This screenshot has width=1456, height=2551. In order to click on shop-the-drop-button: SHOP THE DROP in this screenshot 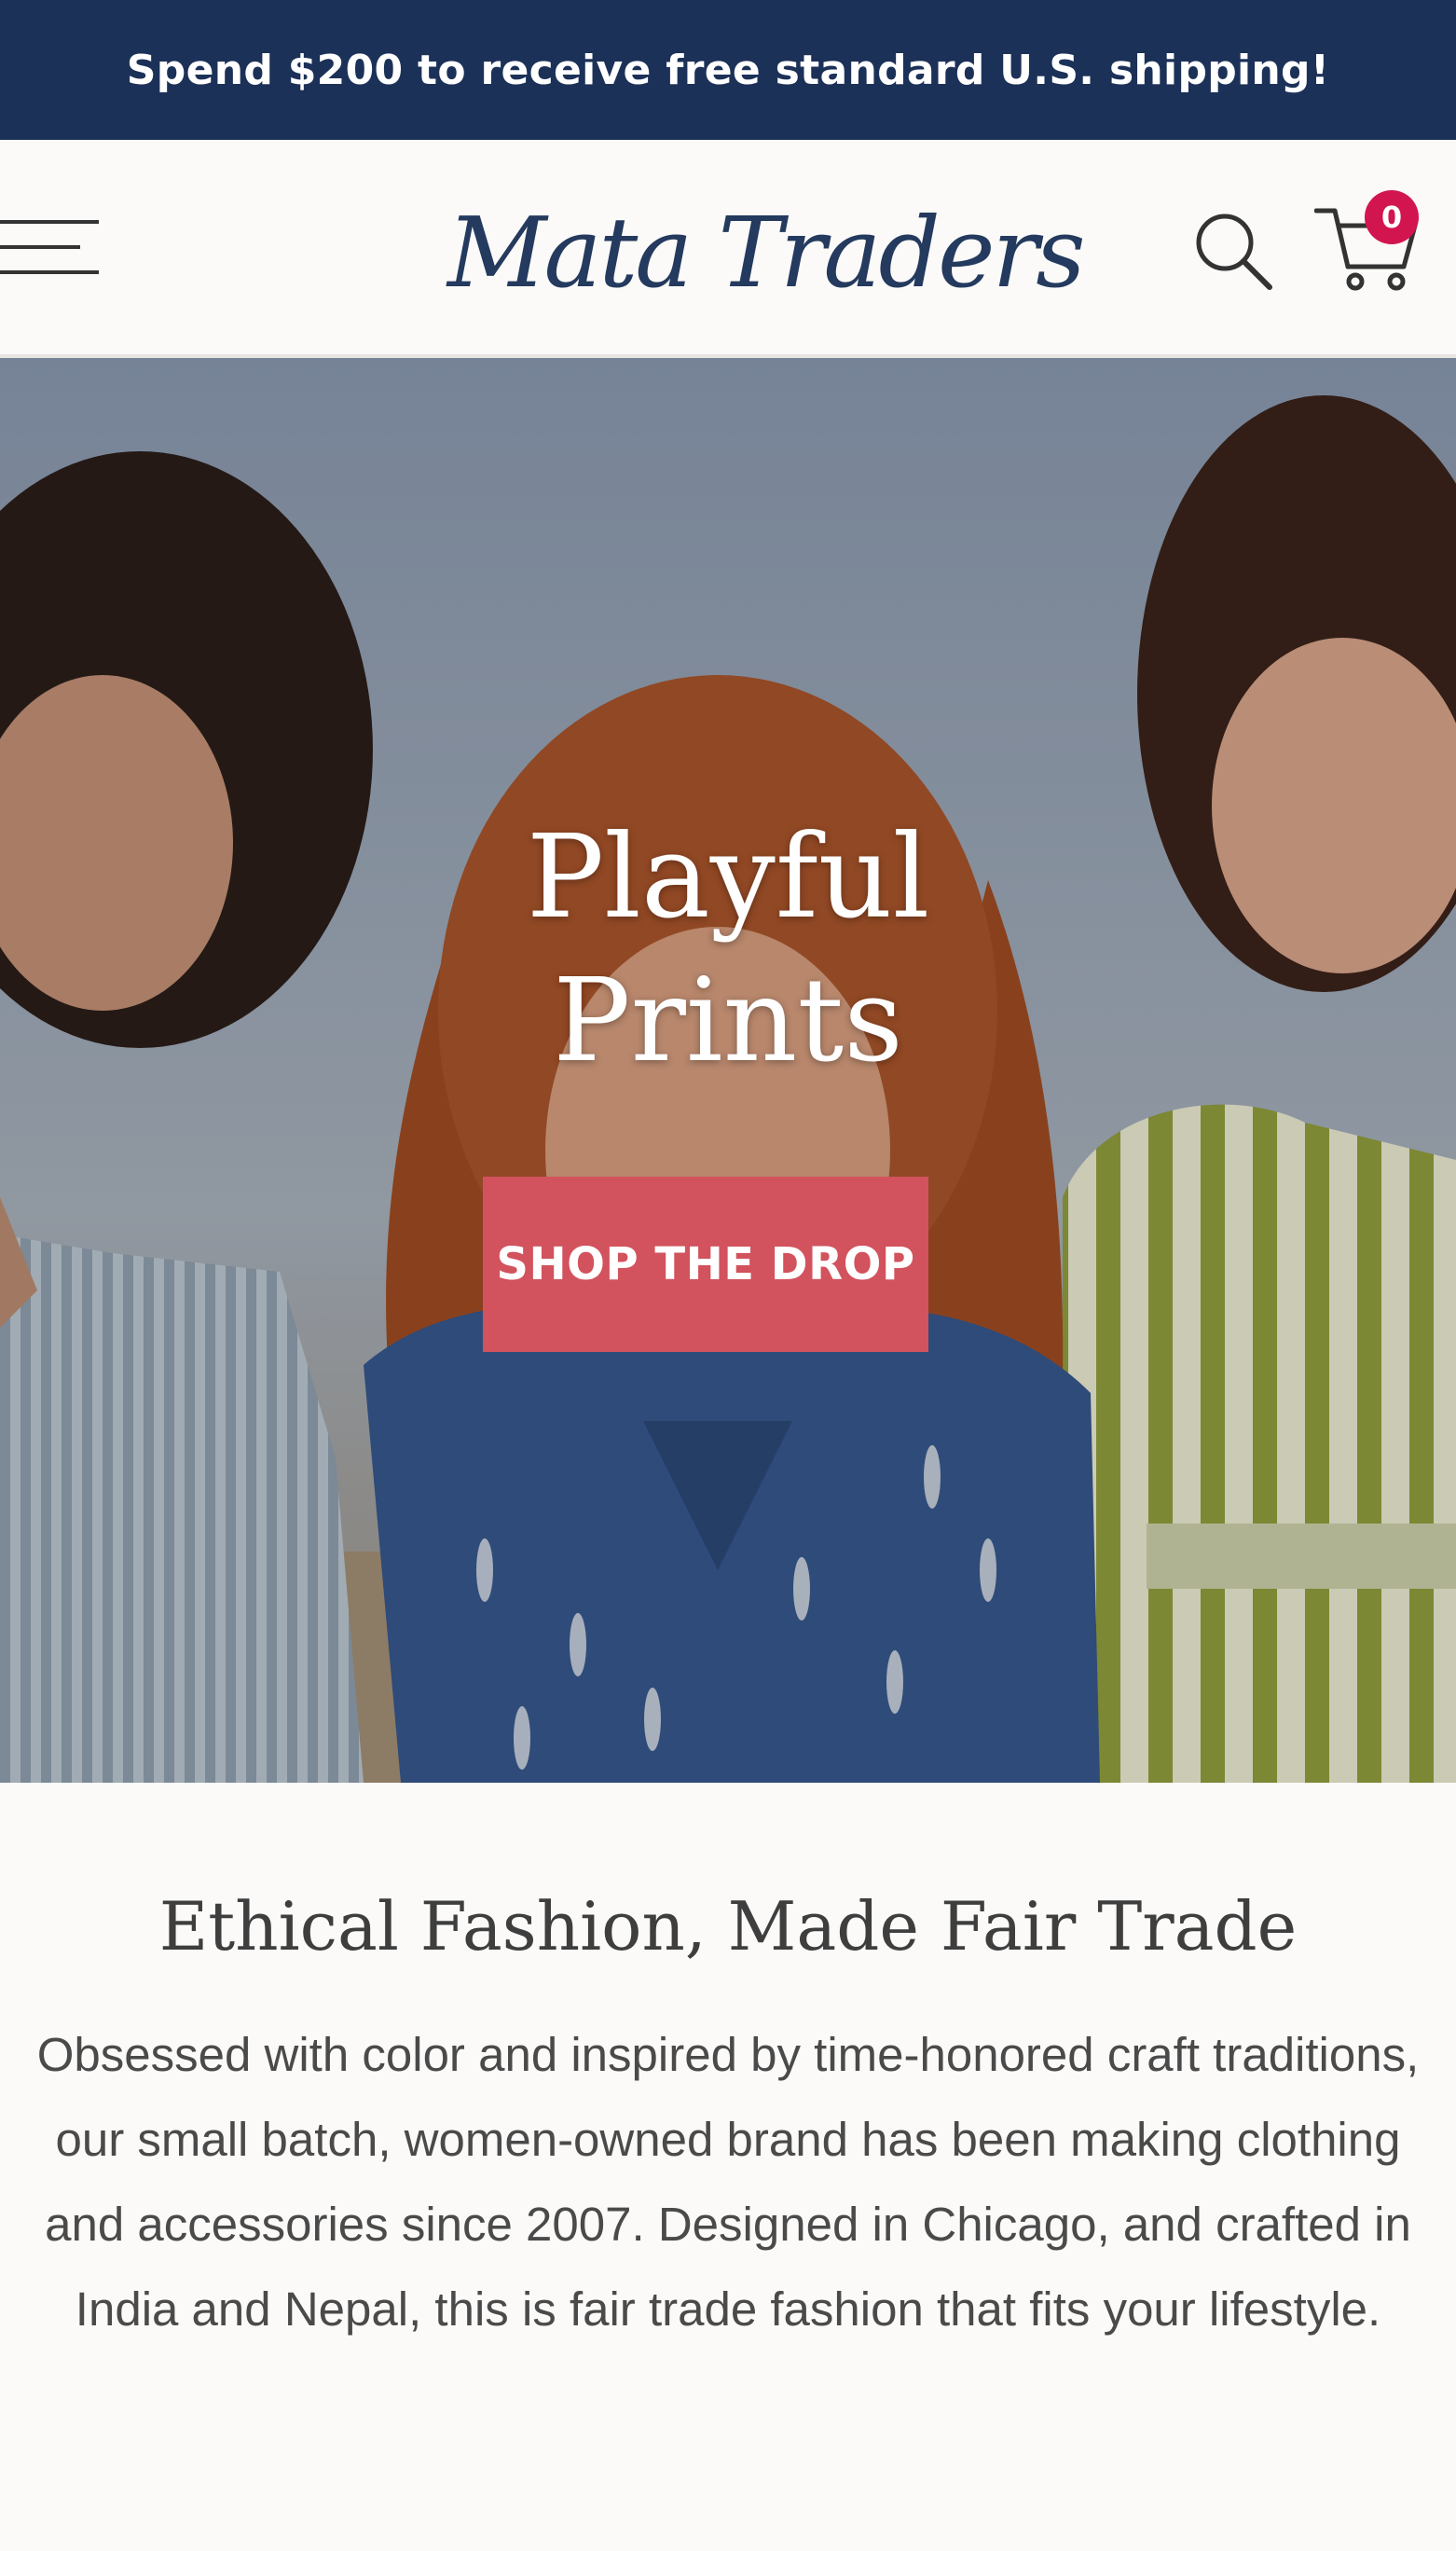, I will do `click(705, 1264)`.